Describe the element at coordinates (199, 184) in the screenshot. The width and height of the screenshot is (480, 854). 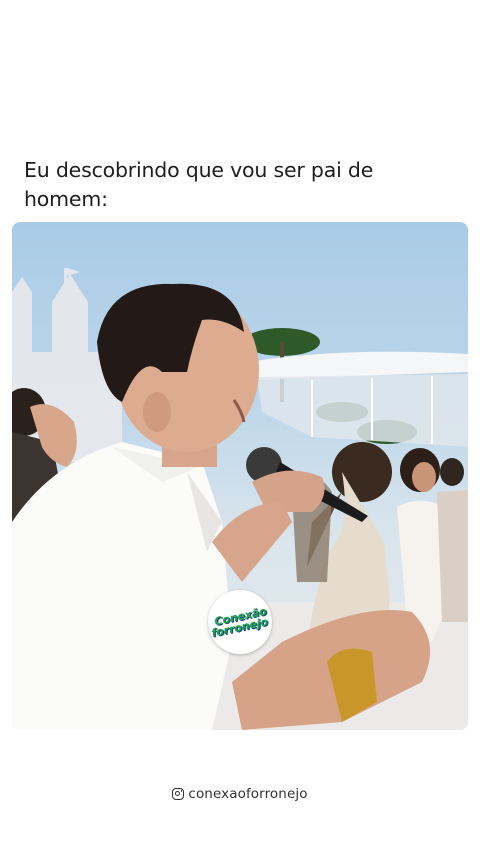
I see `post-caption: Eu descobrindo que vou ser pai de homem:` at that location.